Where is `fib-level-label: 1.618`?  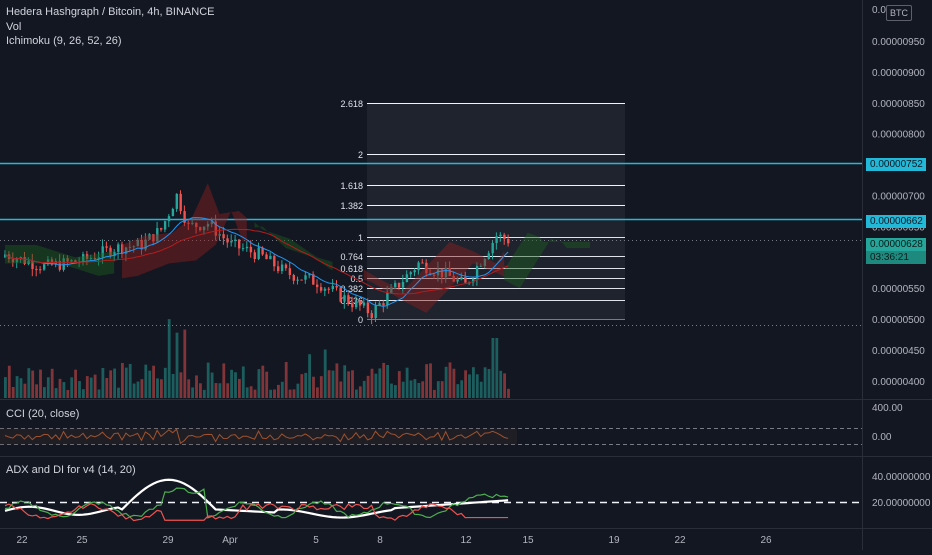 fib-level-label: 1.618 is located at coordinates (351, 186).